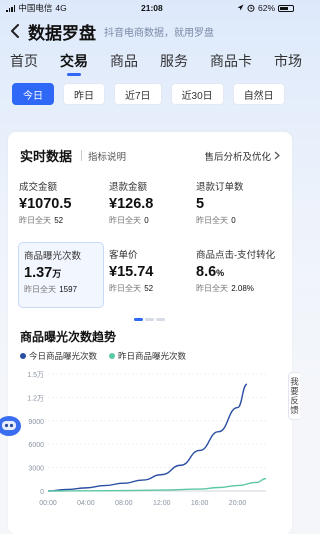  Describe the element at coordinates (124, 61) in the screenshot. I see `tab-product: 商品` at that location.